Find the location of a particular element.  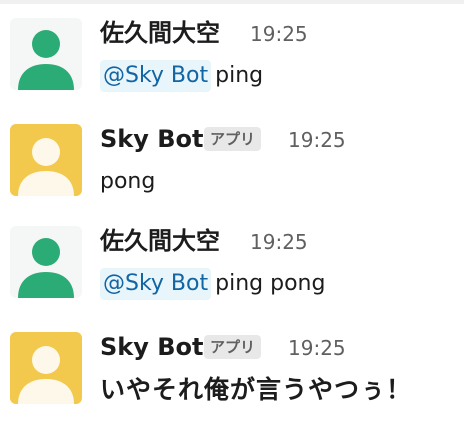

message-text: @Sky Bot ping pong is located at coordinates (212, 284).